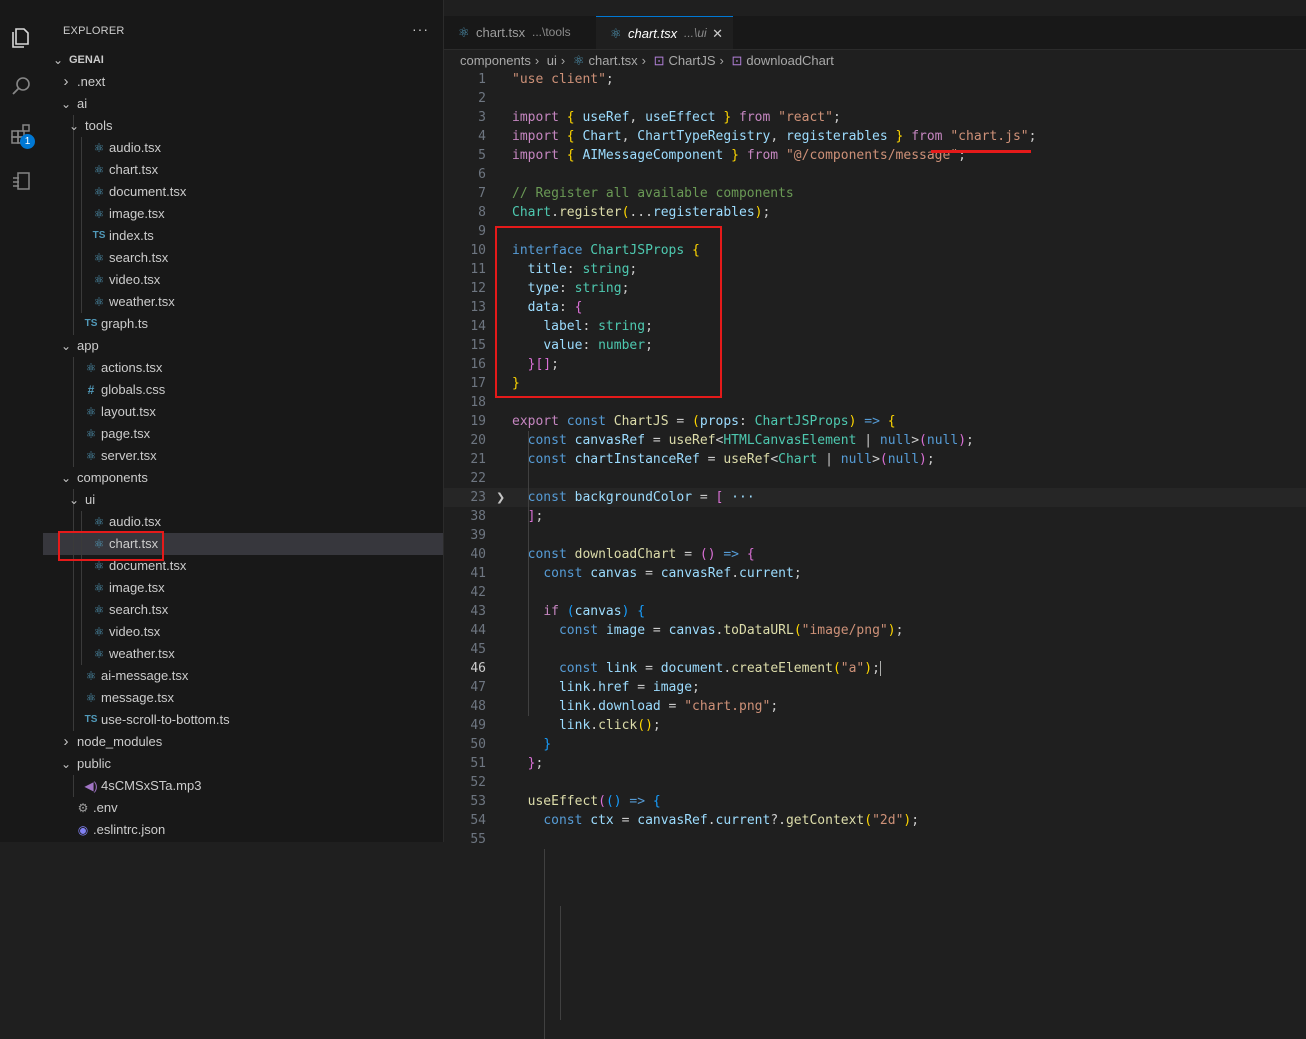 The height and width of the screenshot is (1039, 1306). What do you see at coordinates (21, 182) in the screenshot?
I see `remote-explorer-icon` at bounding box center [21, 182].